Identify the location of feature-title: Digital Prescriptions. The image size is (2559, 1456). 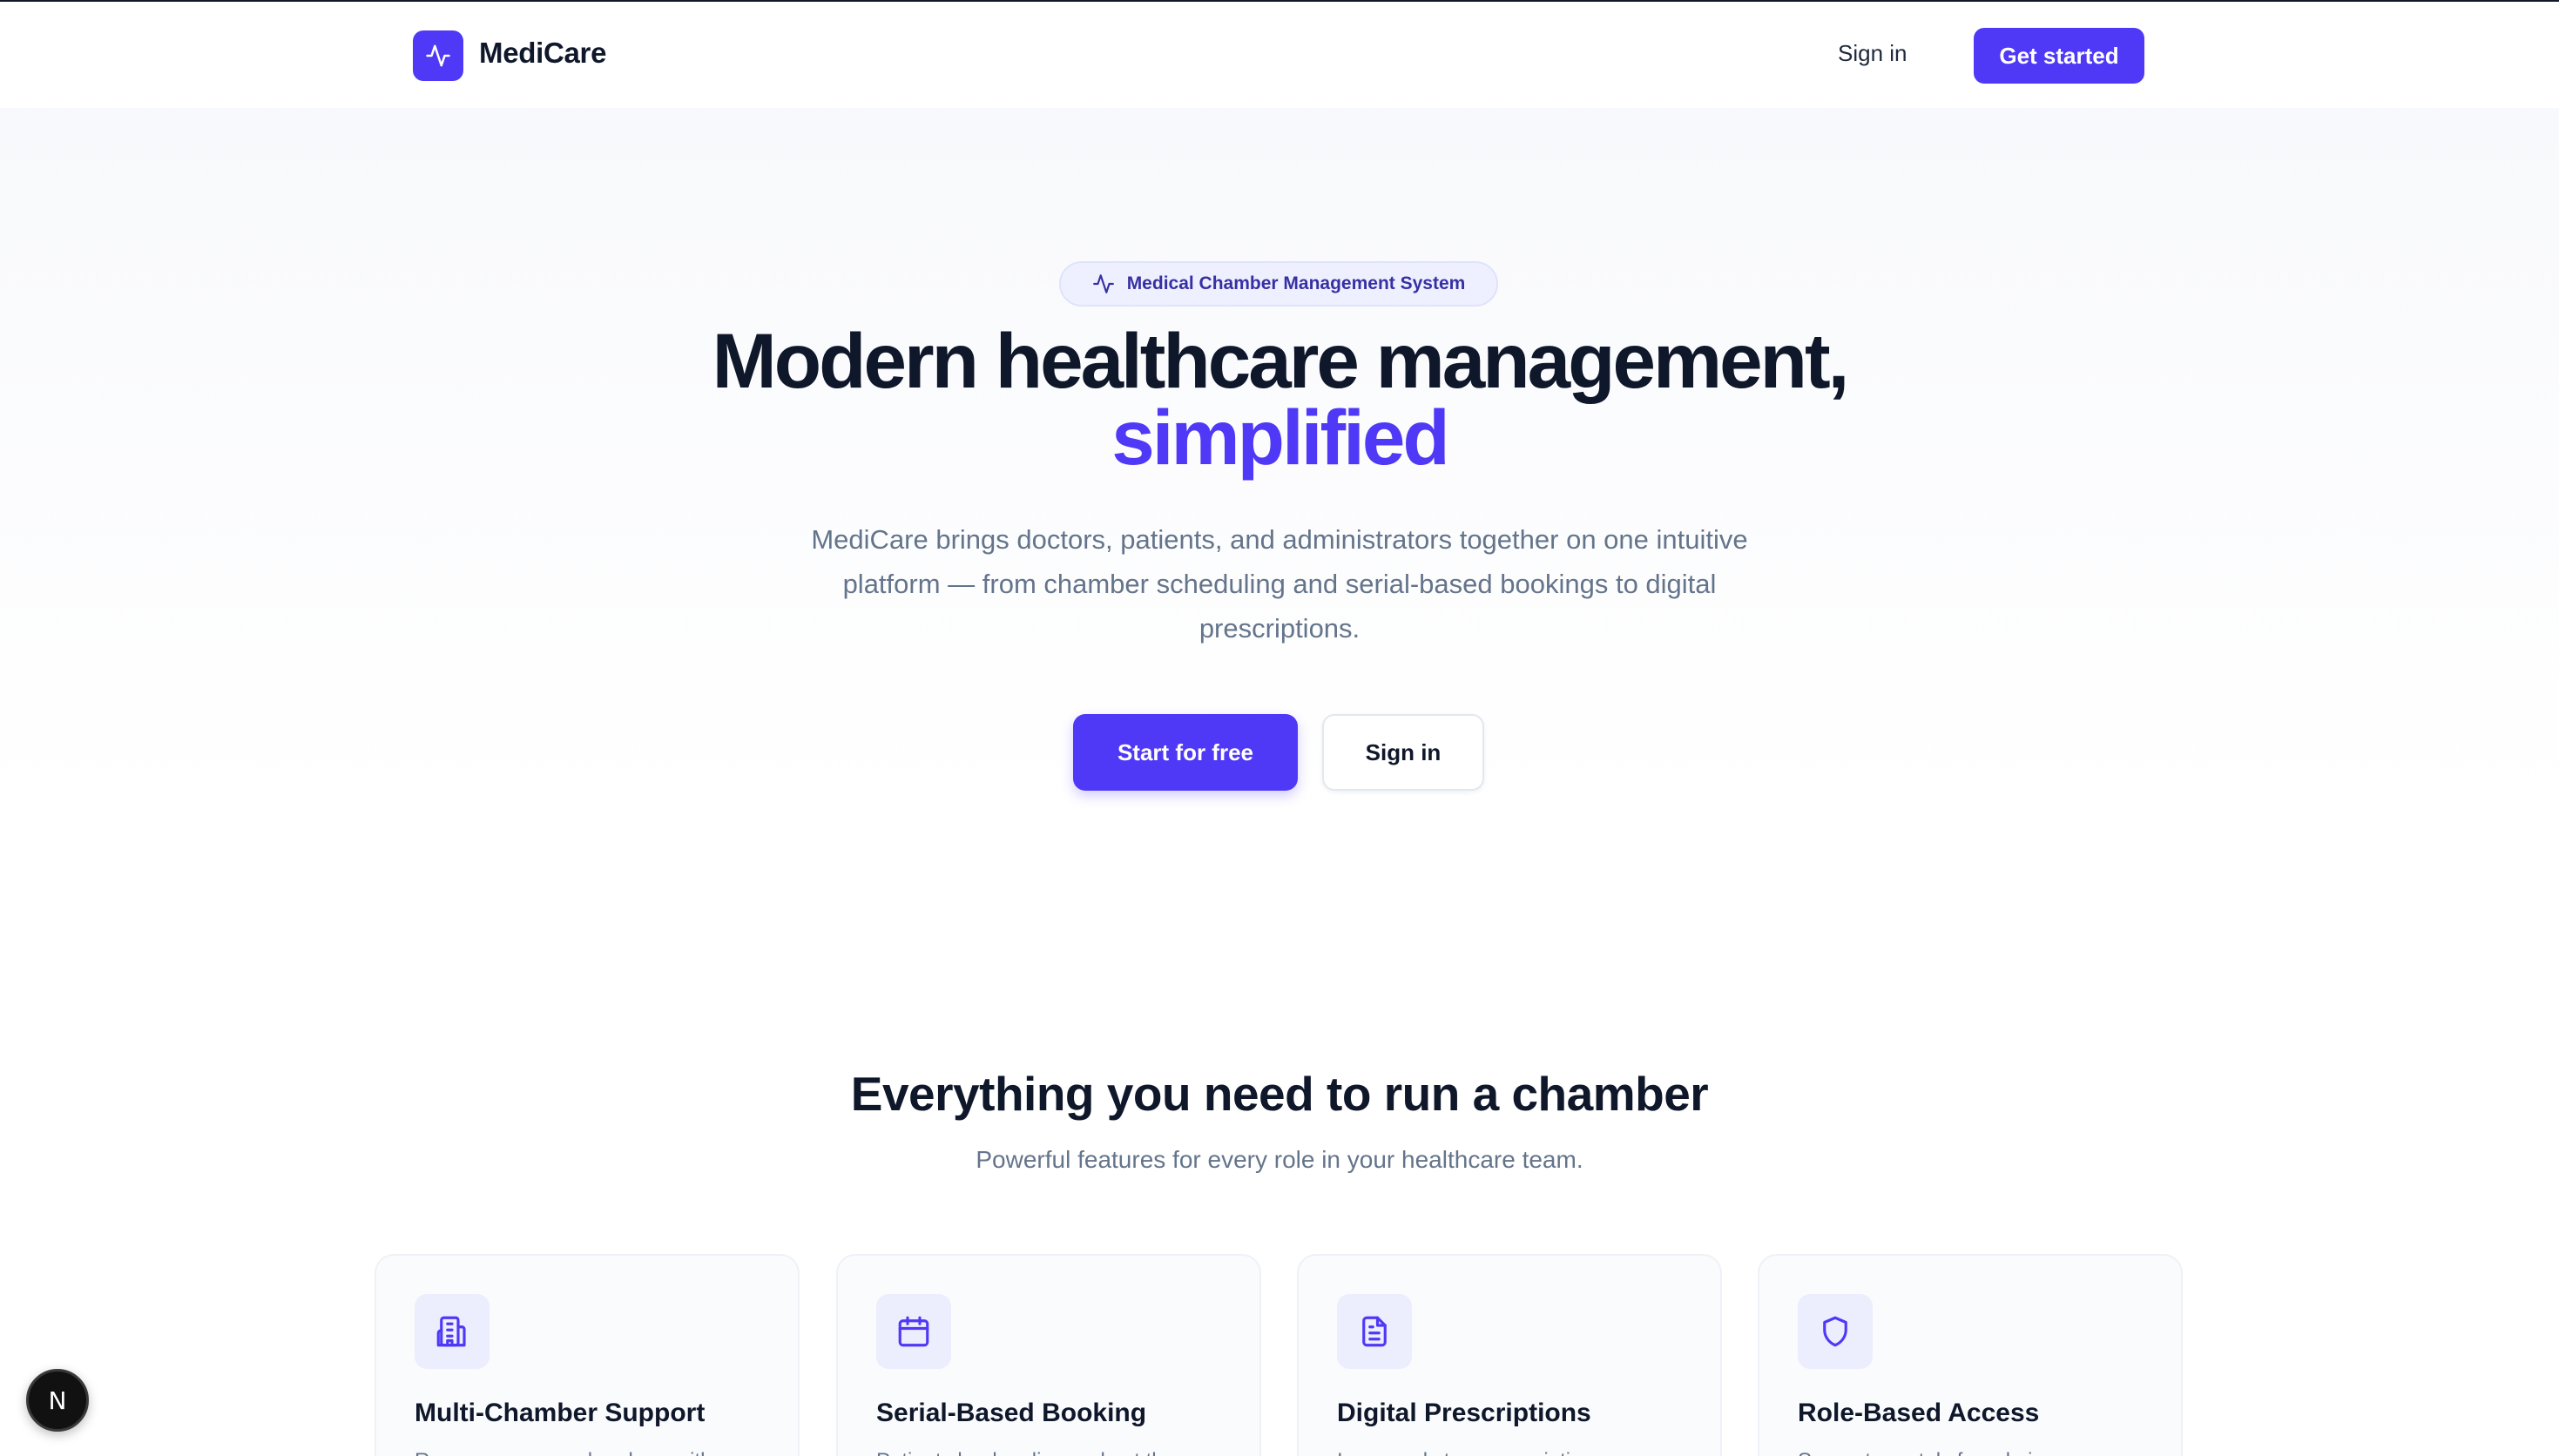
(1464, 1413).